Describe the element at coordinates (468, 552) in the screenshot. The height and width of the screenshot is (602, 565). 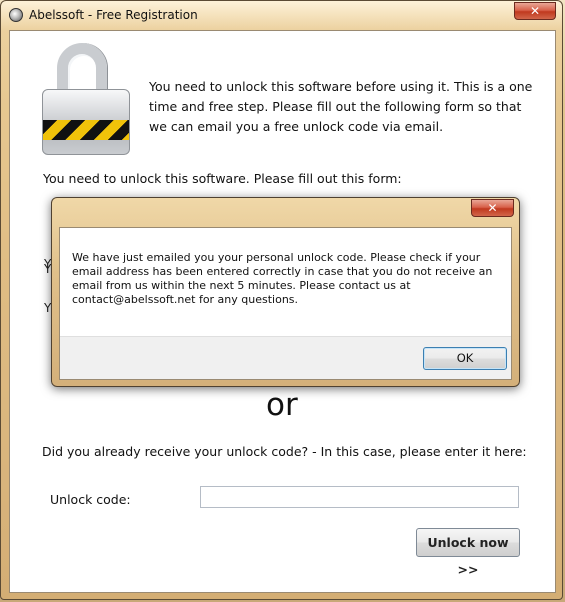
I see `unlock-now-button: Unlock now >>` at that location.